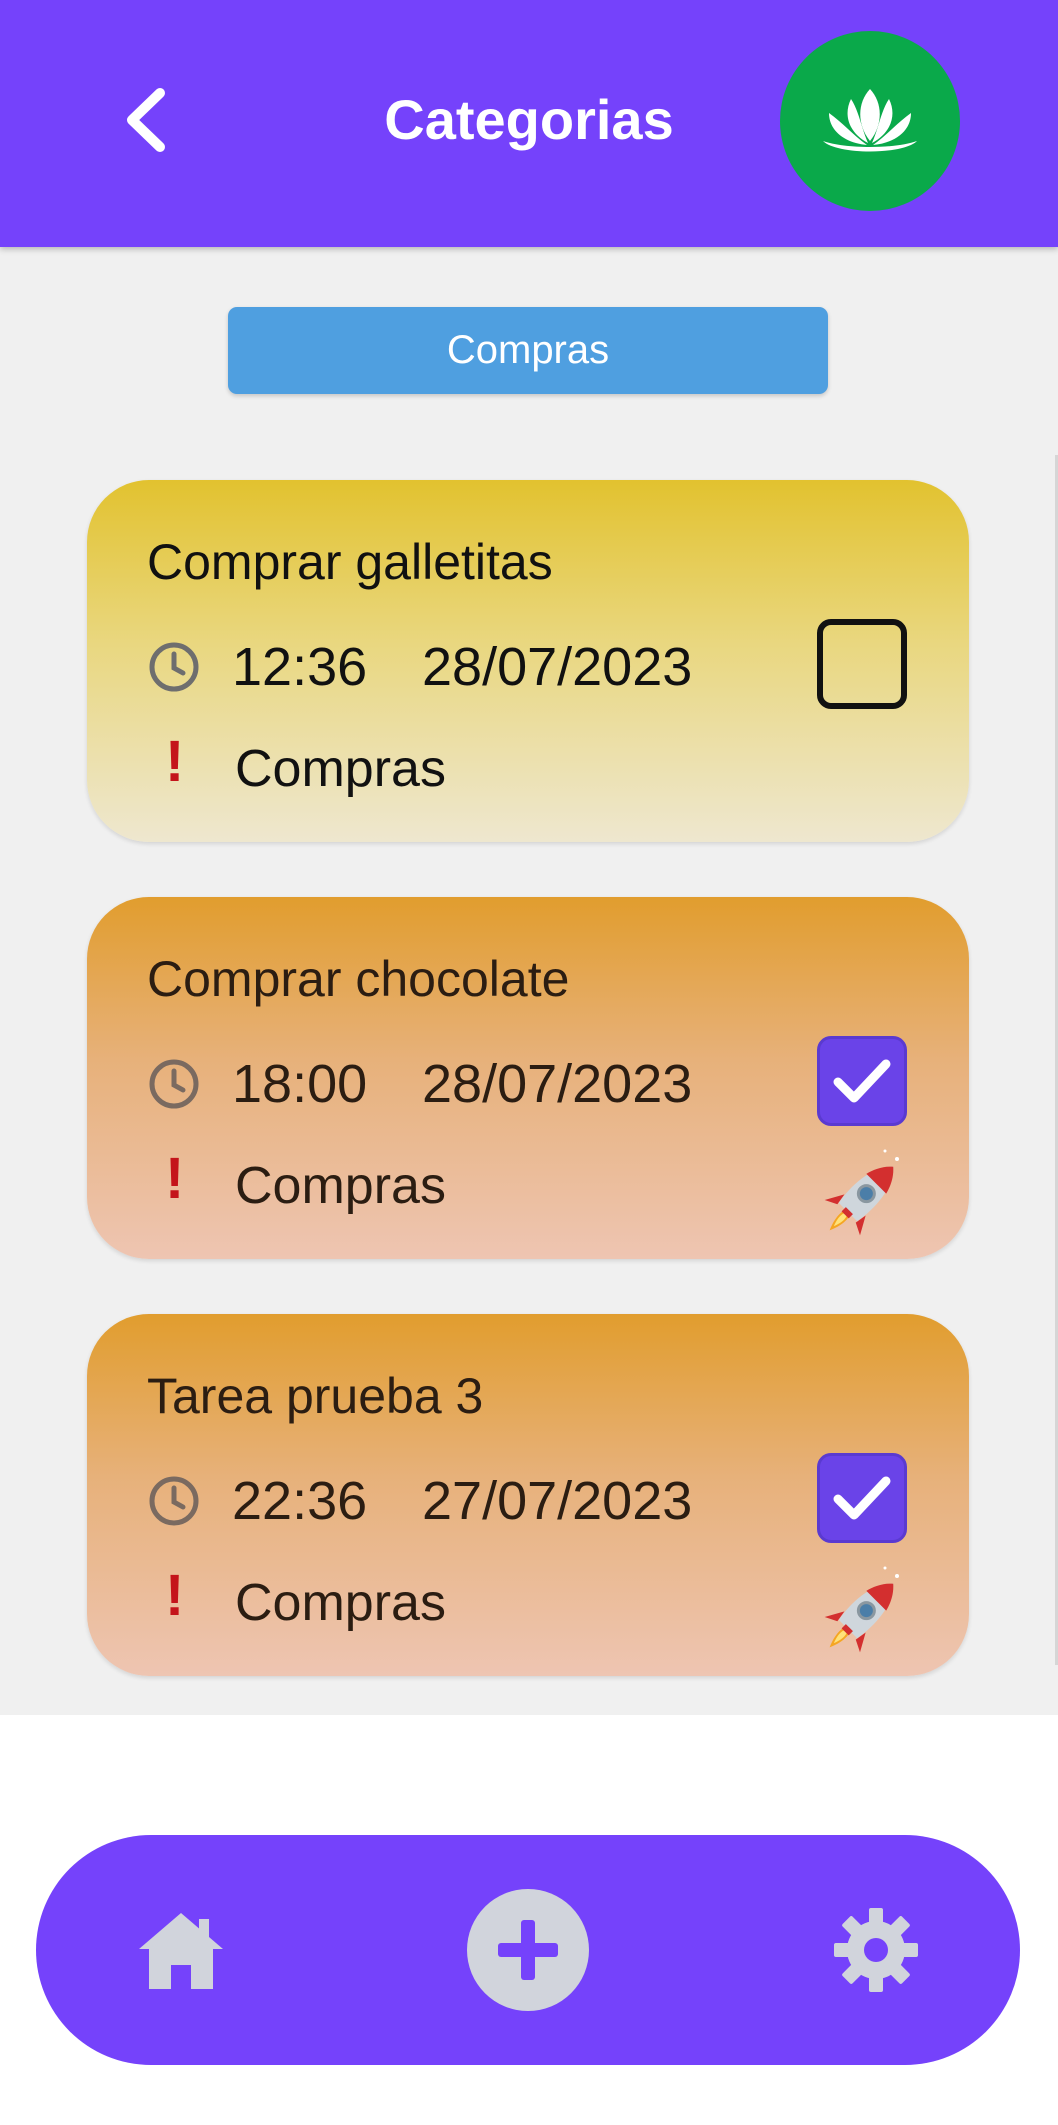  Describe the element at coordinates (528, 350) in the screenshot. I see `category-filter-button: Compras` at that location.